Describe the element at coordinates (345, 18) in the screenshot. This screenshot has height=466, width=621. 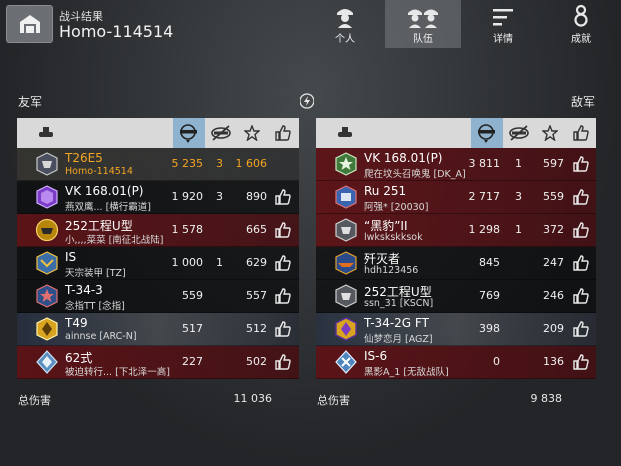
I see `soldier-icon` at that location.